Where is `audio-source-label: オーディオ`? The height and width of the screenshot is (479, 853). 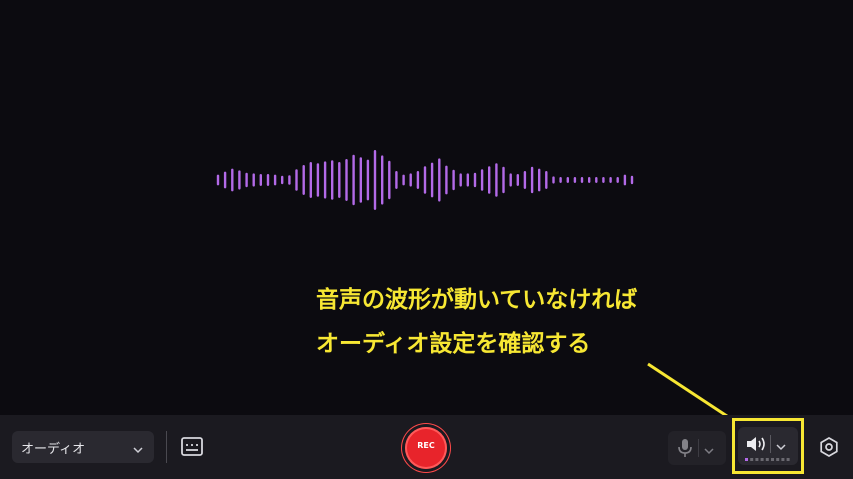
audio-source-label: オーディオ is located at coordinates (53, 449).